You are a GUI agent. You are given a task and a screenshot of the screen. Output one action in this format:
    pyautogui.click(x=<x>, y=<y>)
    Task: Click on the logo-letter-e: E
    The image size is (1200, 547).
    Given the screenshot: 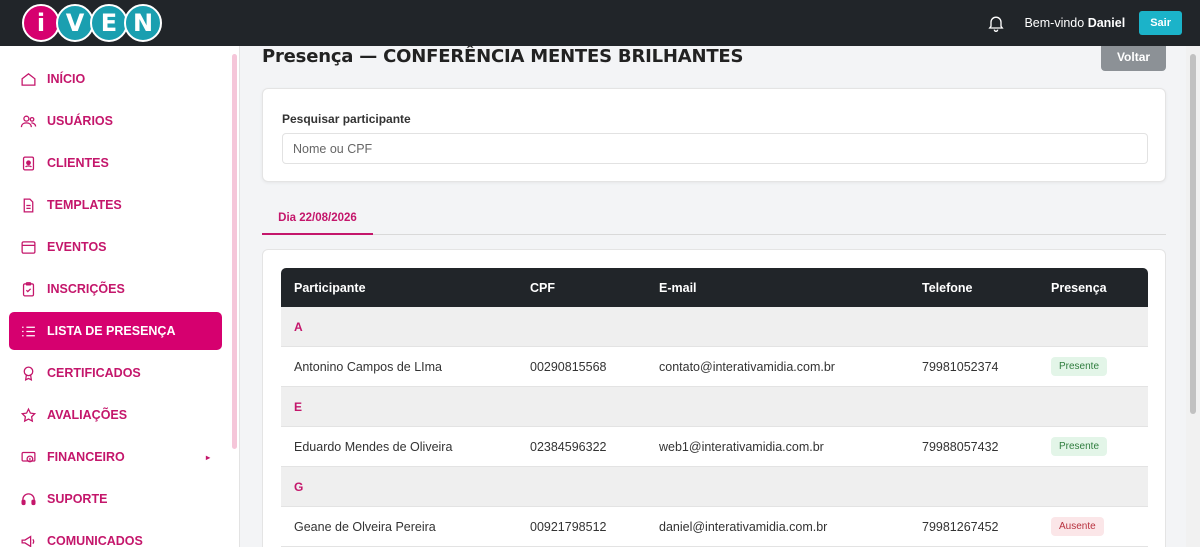 What is the action you would take?
    pyautogui.click(x=109, y=23)
    